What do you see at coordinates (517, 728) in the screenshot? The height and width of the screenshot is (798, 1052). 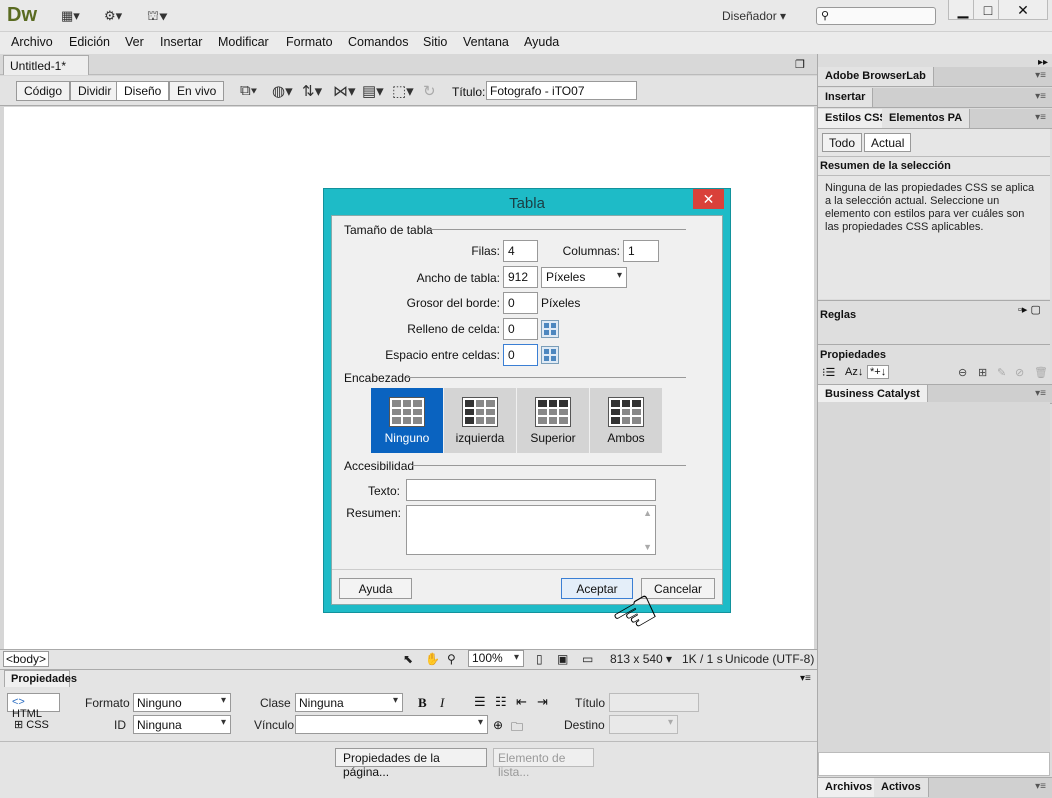 I see `folder-icon: 🗀` at bounding box center [517, 728].